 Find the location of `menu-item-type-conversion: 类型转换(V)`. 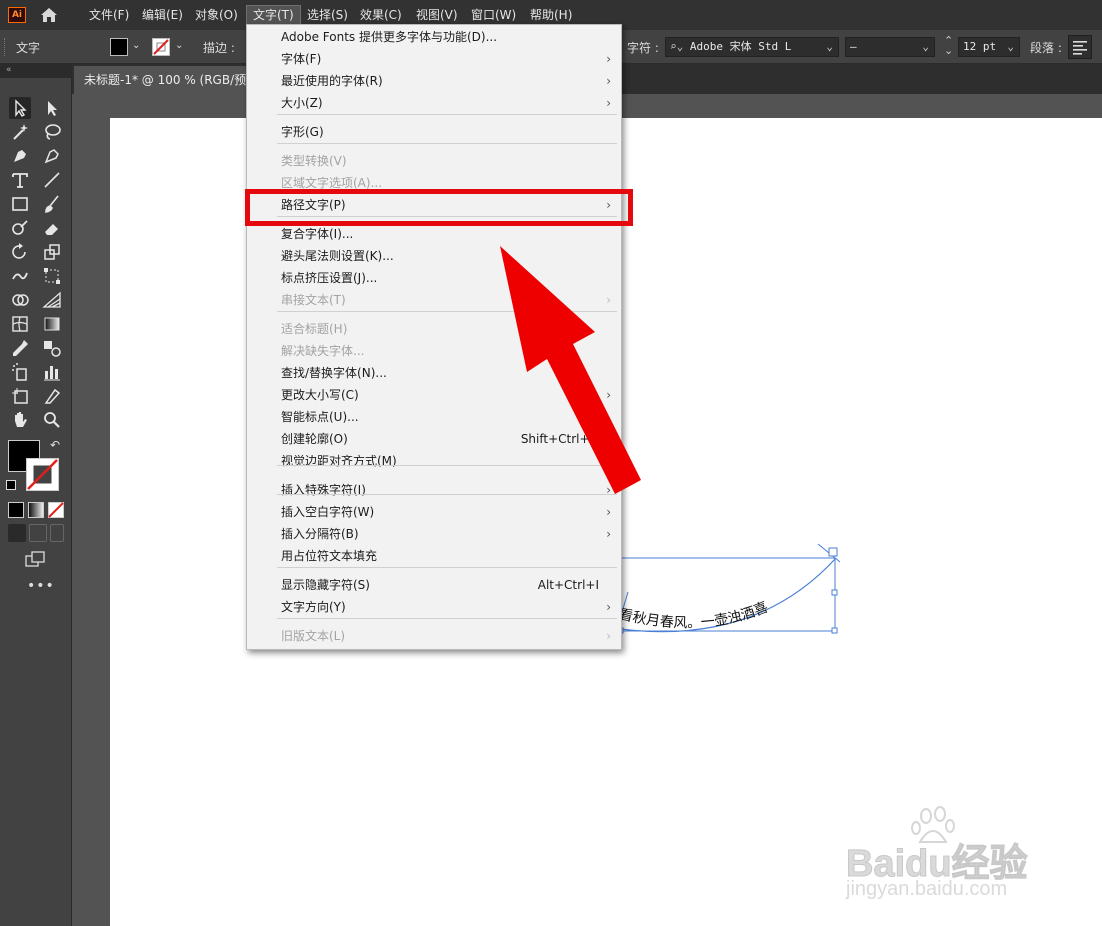

menu-item-type-conversion: 类型转换(V) is located at coordinates (434, 161).